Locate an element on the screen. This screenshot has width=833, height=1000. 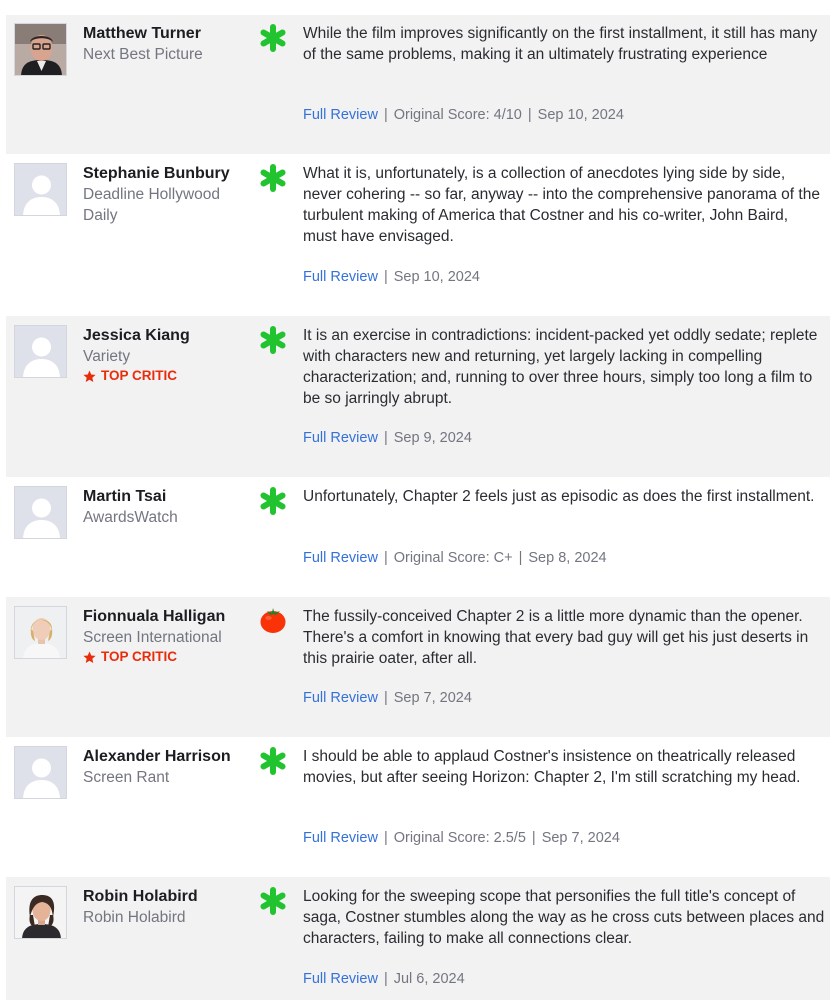
original-score: Original Score: C+ is located at coordinates (453, 558).